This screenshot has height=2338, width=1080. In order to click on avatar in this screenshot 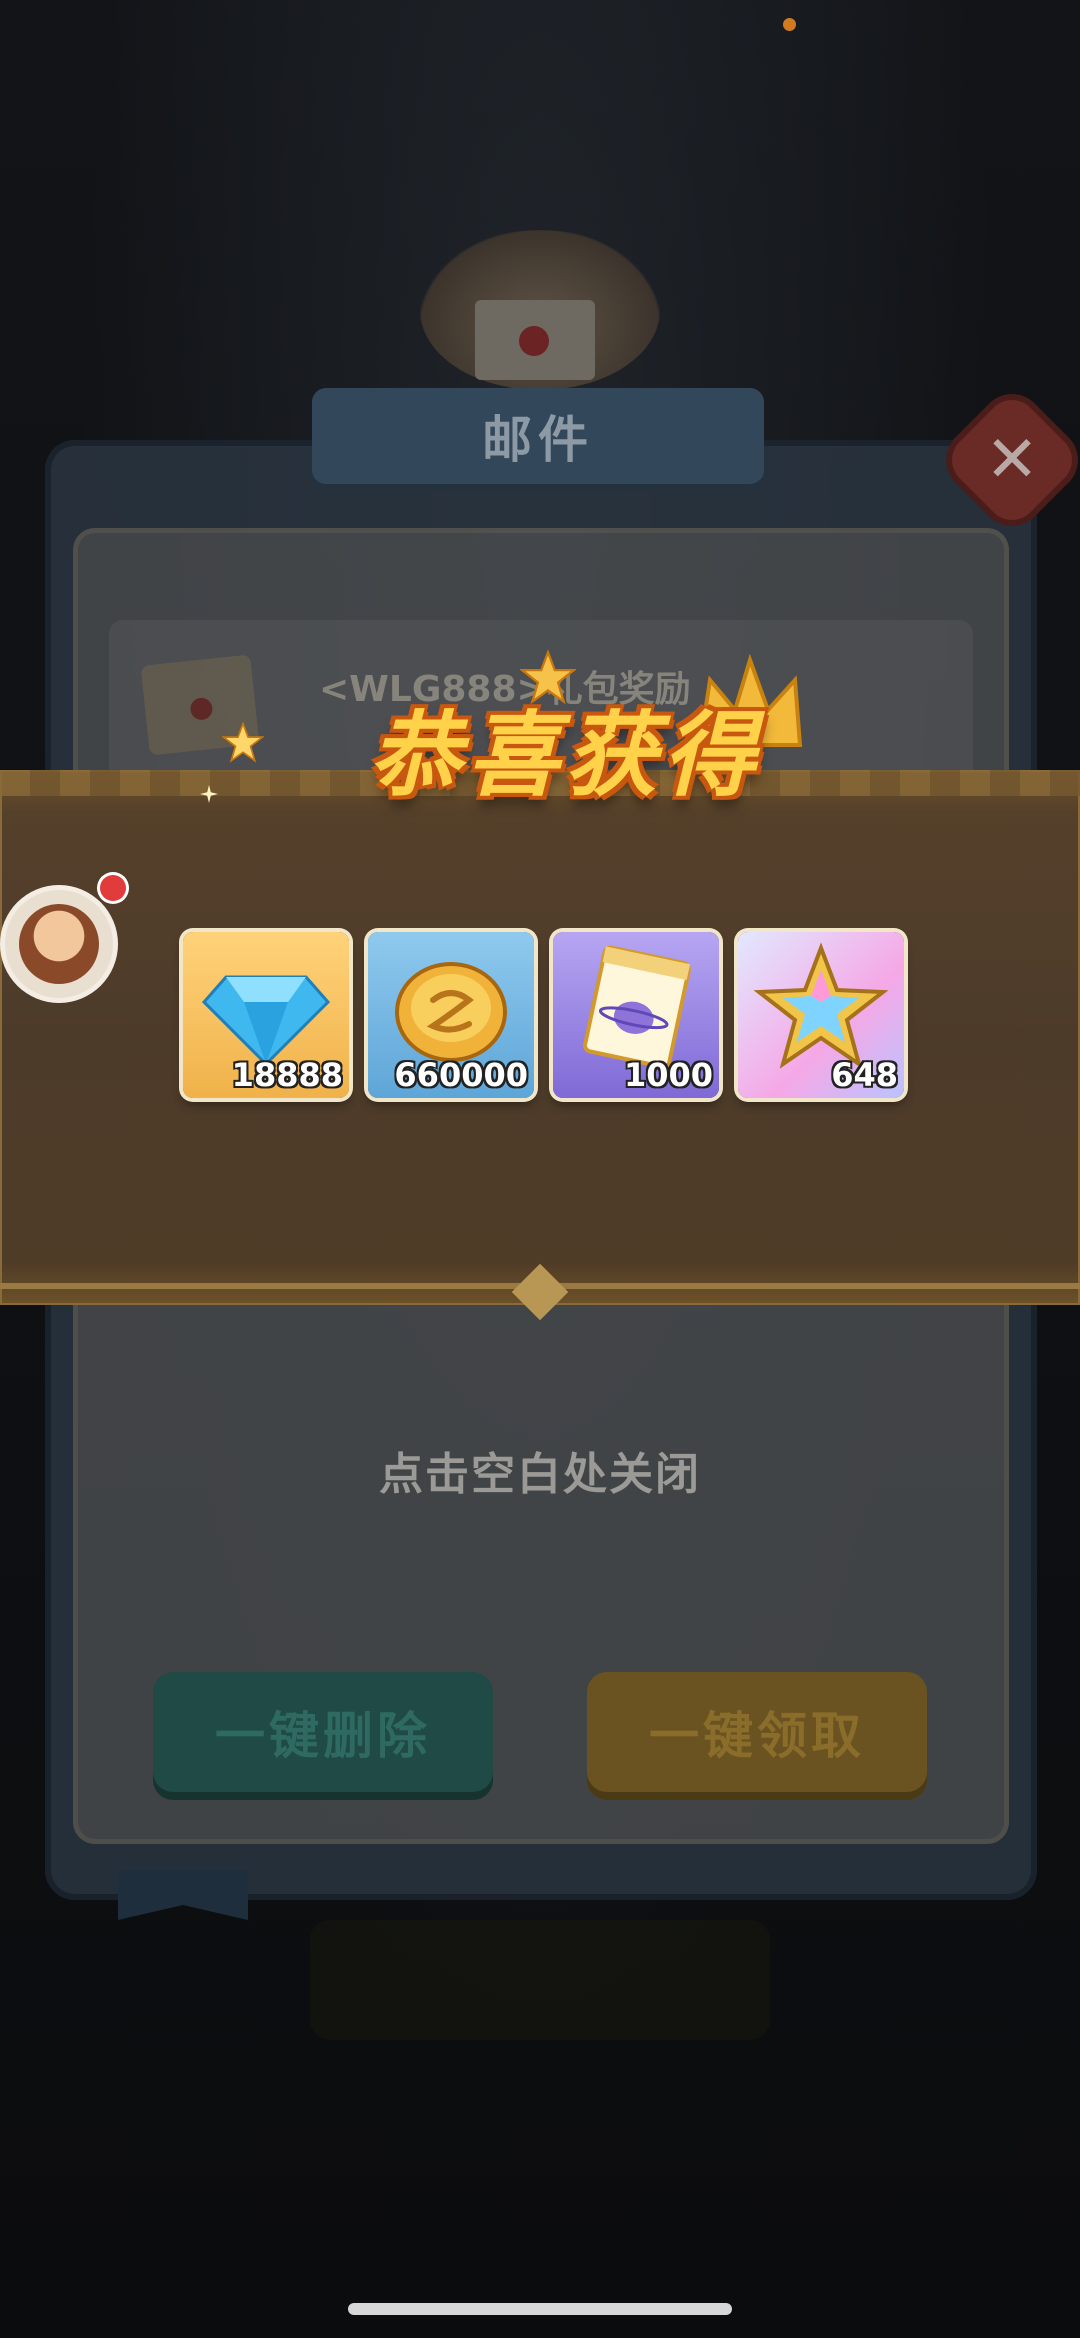, I will do `click(59, 944)`.